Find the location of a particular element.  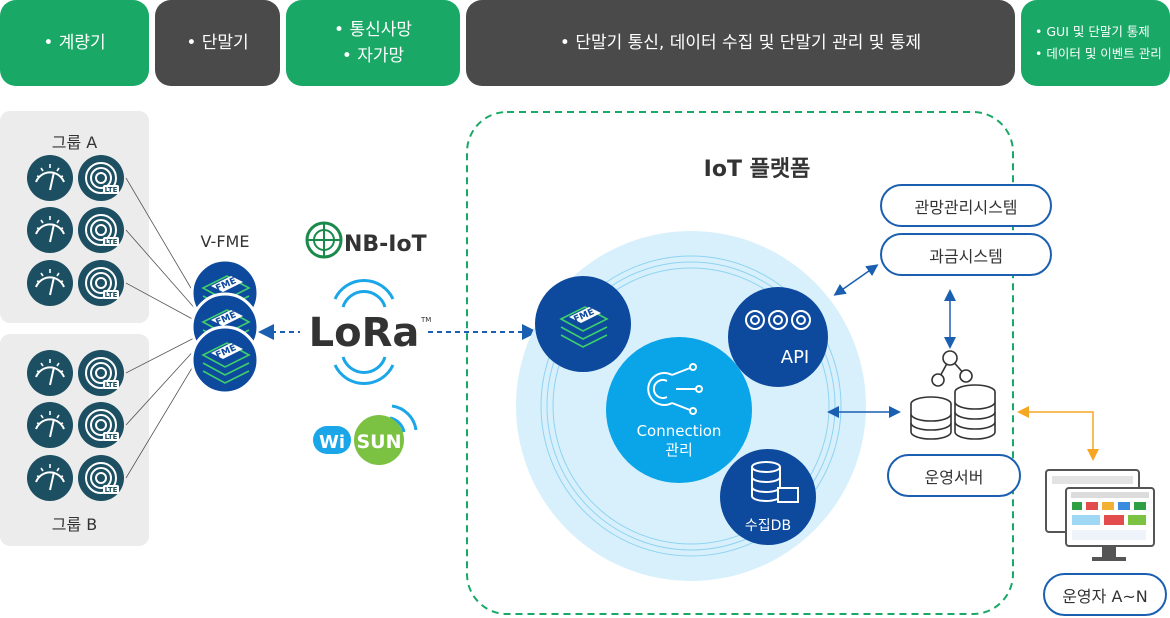

nbiot-logo: NB-IoT is located at coordinates (366, 240).